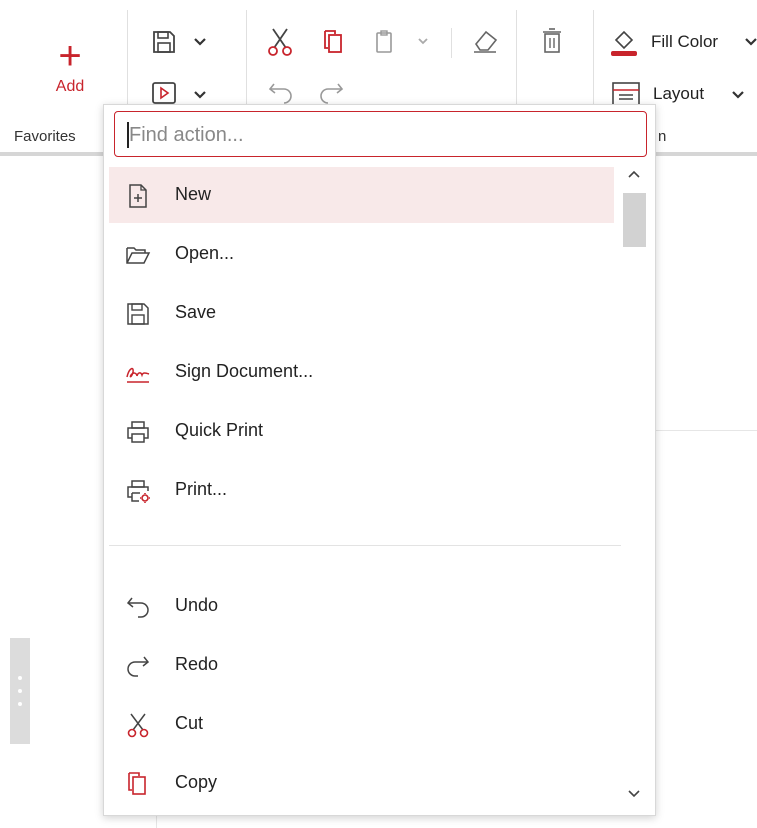  I want to click on dropdown-scrollbar, so click(634, 487).